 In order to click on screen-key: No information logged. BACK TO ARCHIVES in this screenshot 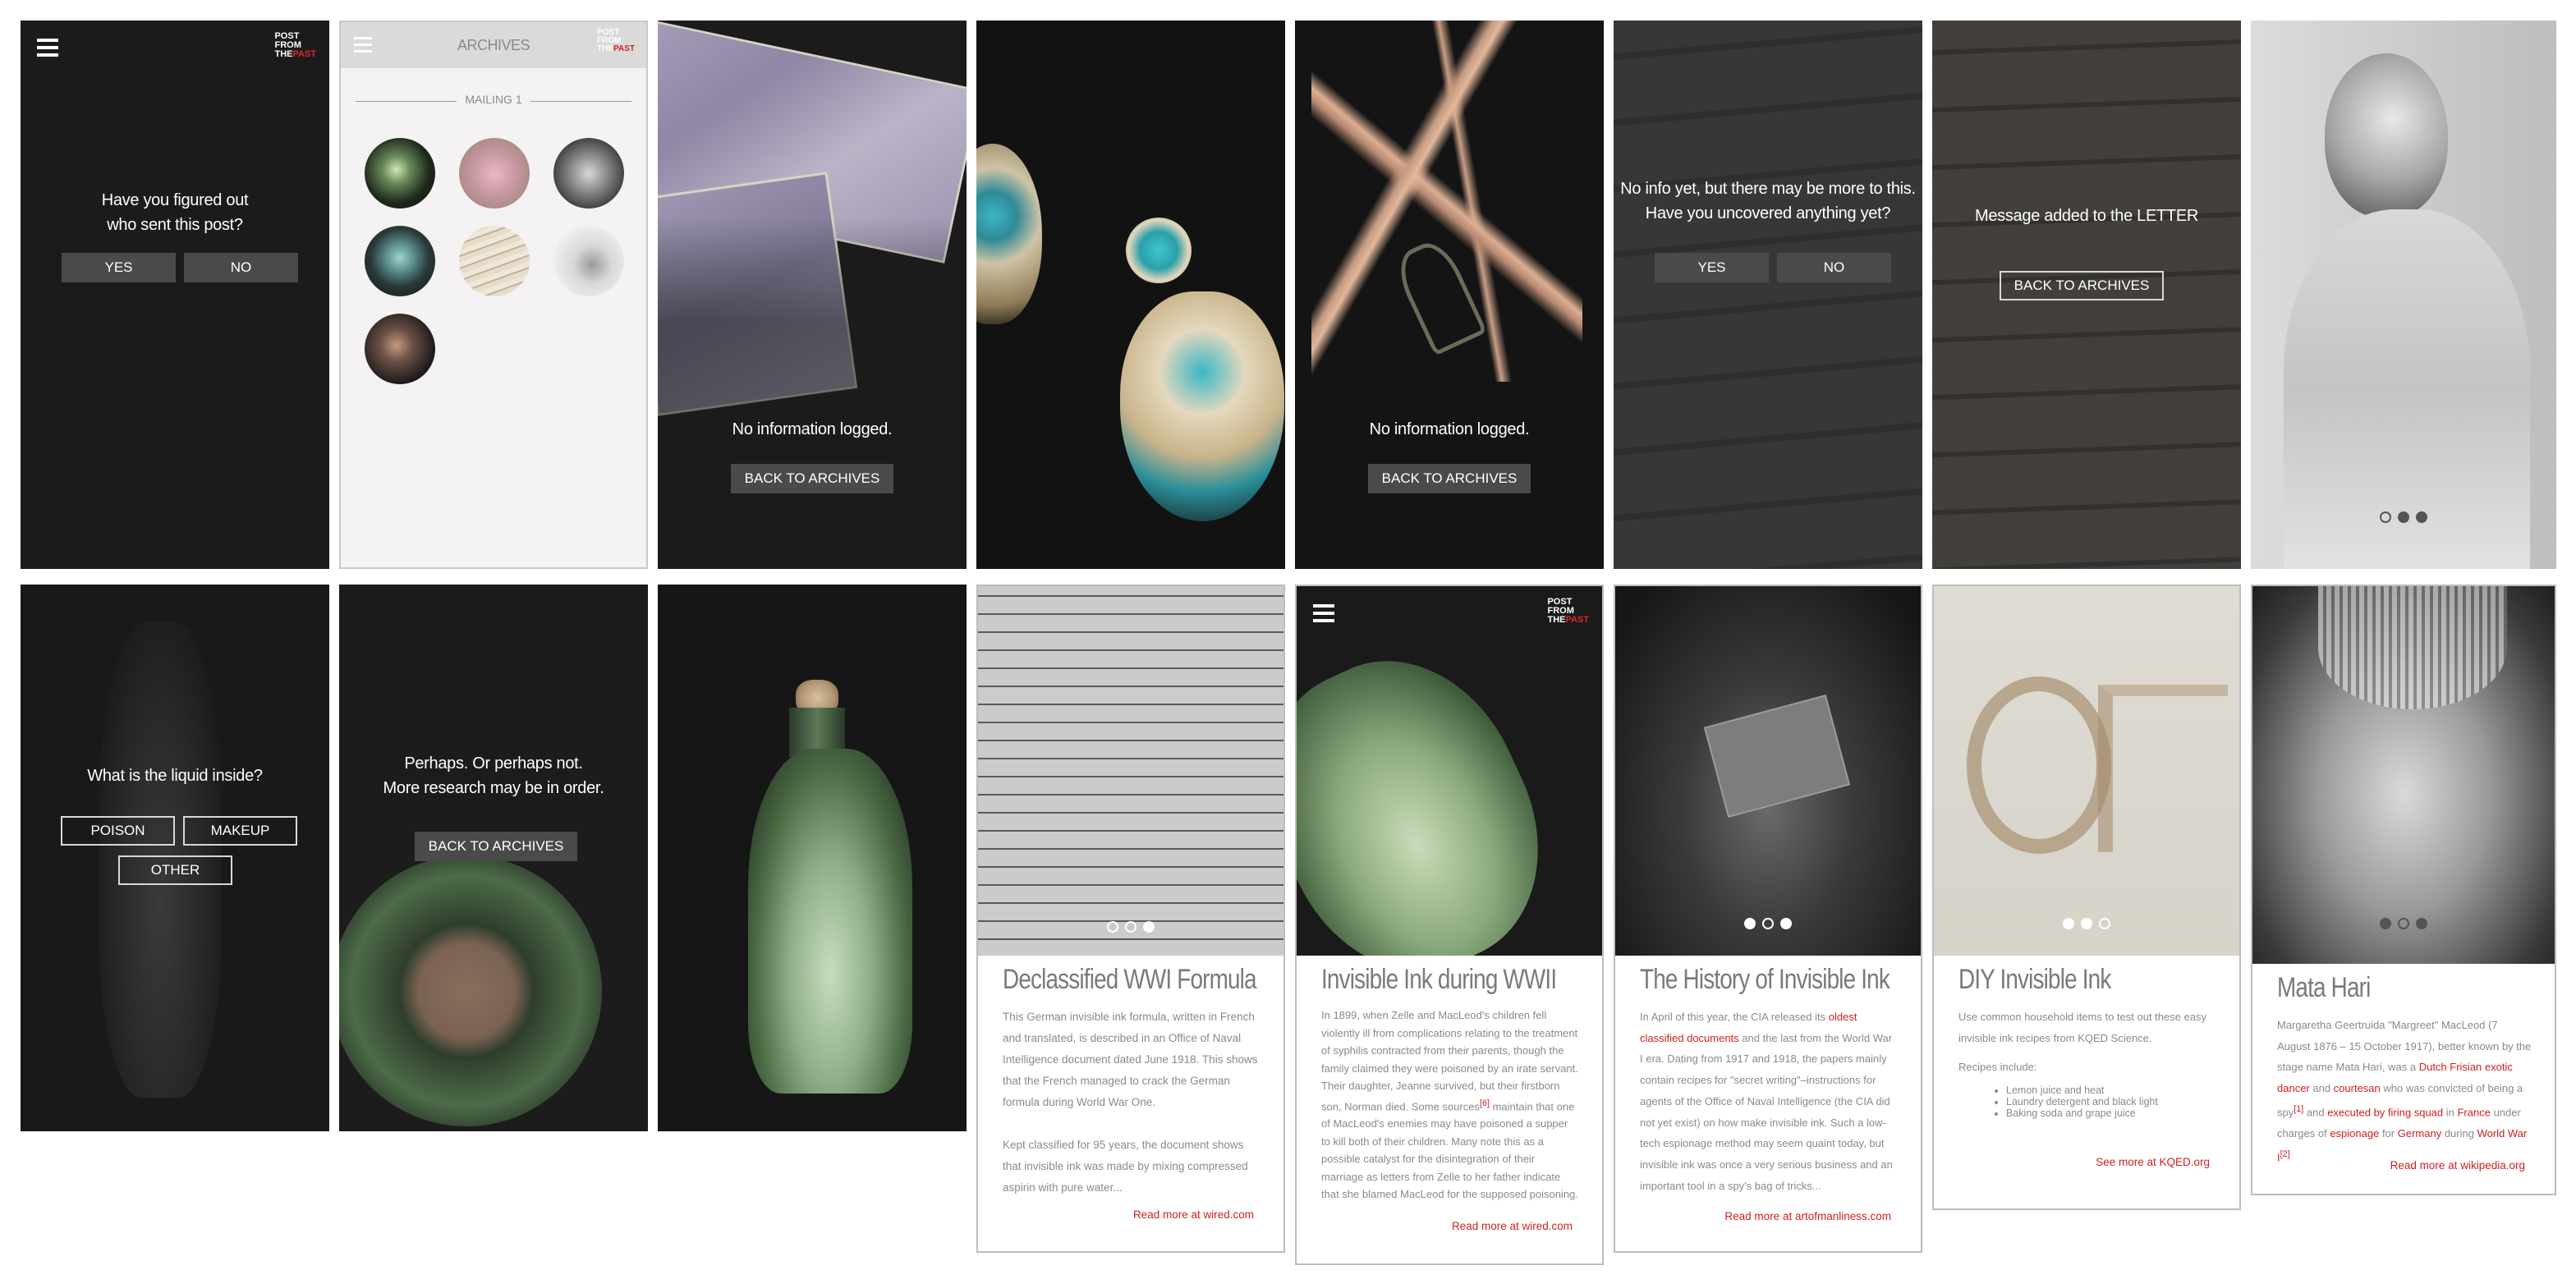, I will do `click(1449, 295)`.